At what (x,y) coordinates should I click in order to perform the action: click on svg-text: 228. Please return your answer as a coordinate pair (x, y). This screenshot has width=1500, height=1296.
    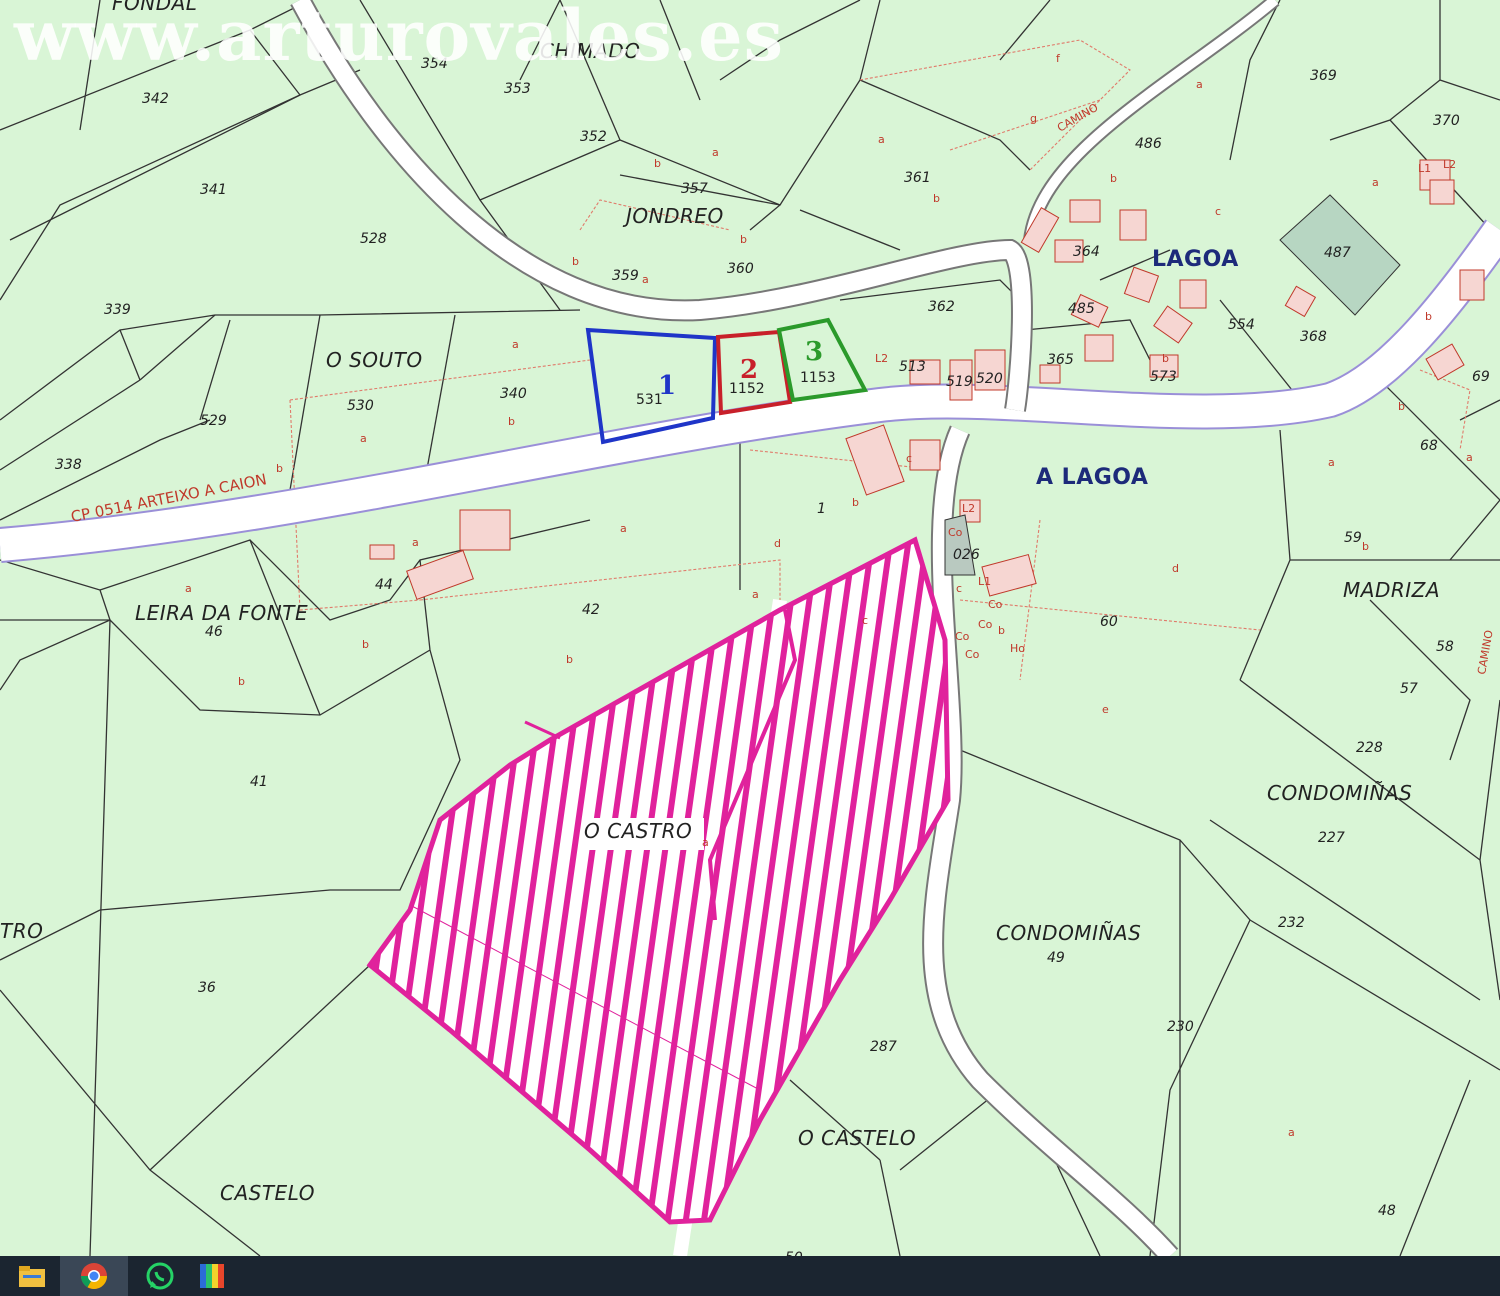
    Looking at the image, I should click on (1369, 748).